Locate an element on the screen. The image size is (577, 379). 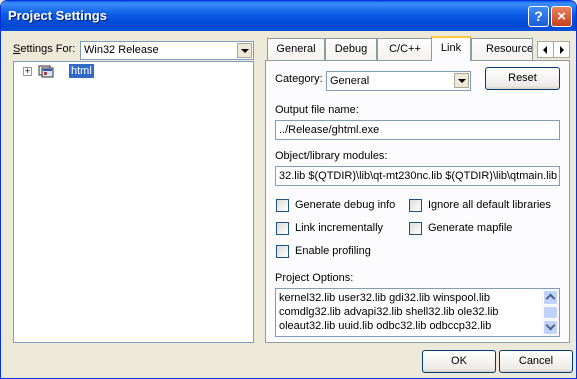
link-incrementally-label: Link incrementally is located at coordinates (339, 228).